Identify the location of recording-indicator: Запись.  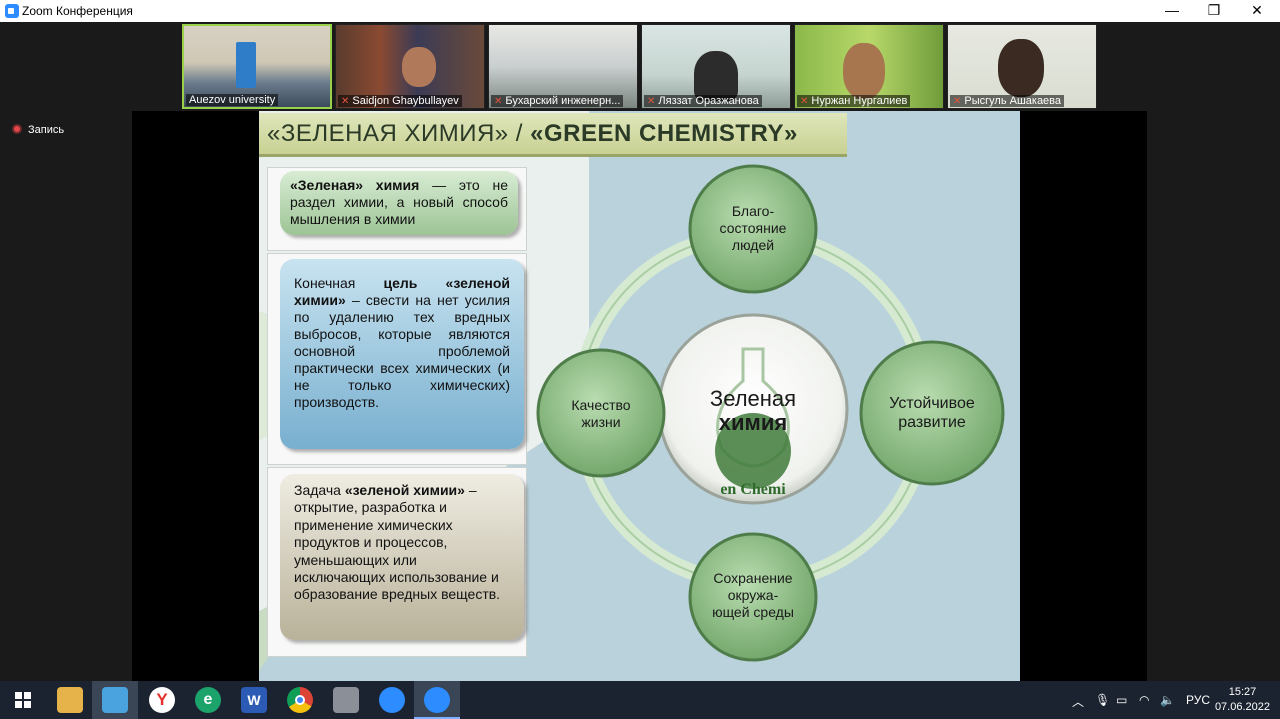
(38, 130).